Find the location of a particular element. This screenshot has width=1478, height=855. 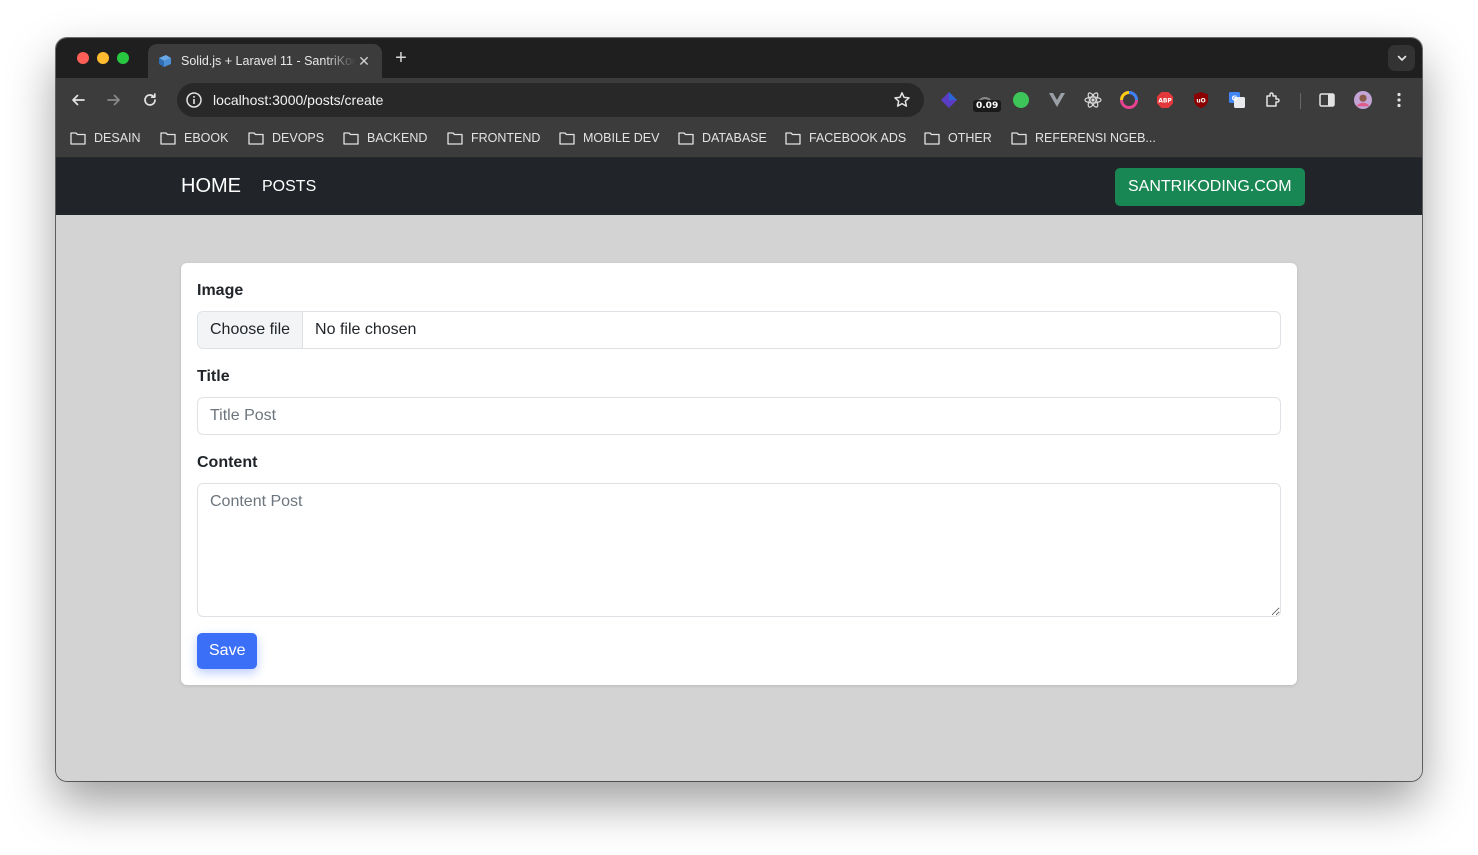

bookmark-folder-backend: BACKEND is located at coordinates (385, 138).